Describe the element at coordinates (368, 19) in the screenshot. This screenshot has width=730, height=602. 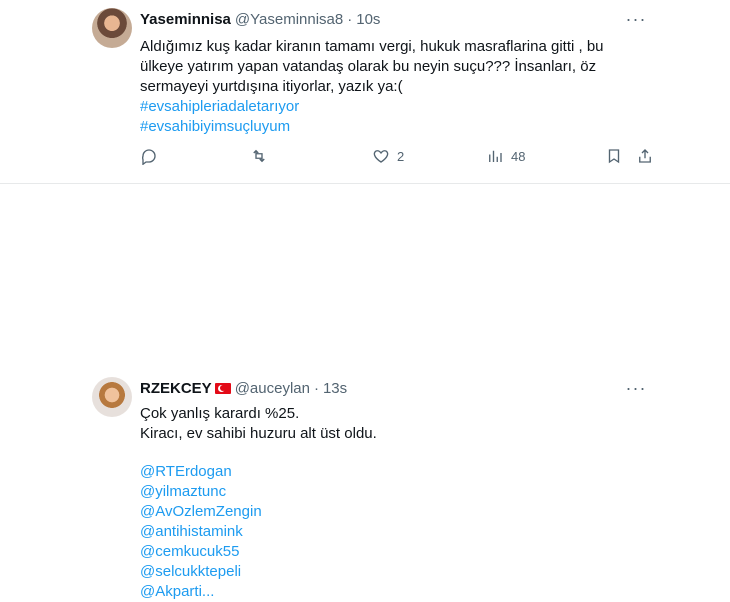
I see `tweet-time: 10s` at that location.